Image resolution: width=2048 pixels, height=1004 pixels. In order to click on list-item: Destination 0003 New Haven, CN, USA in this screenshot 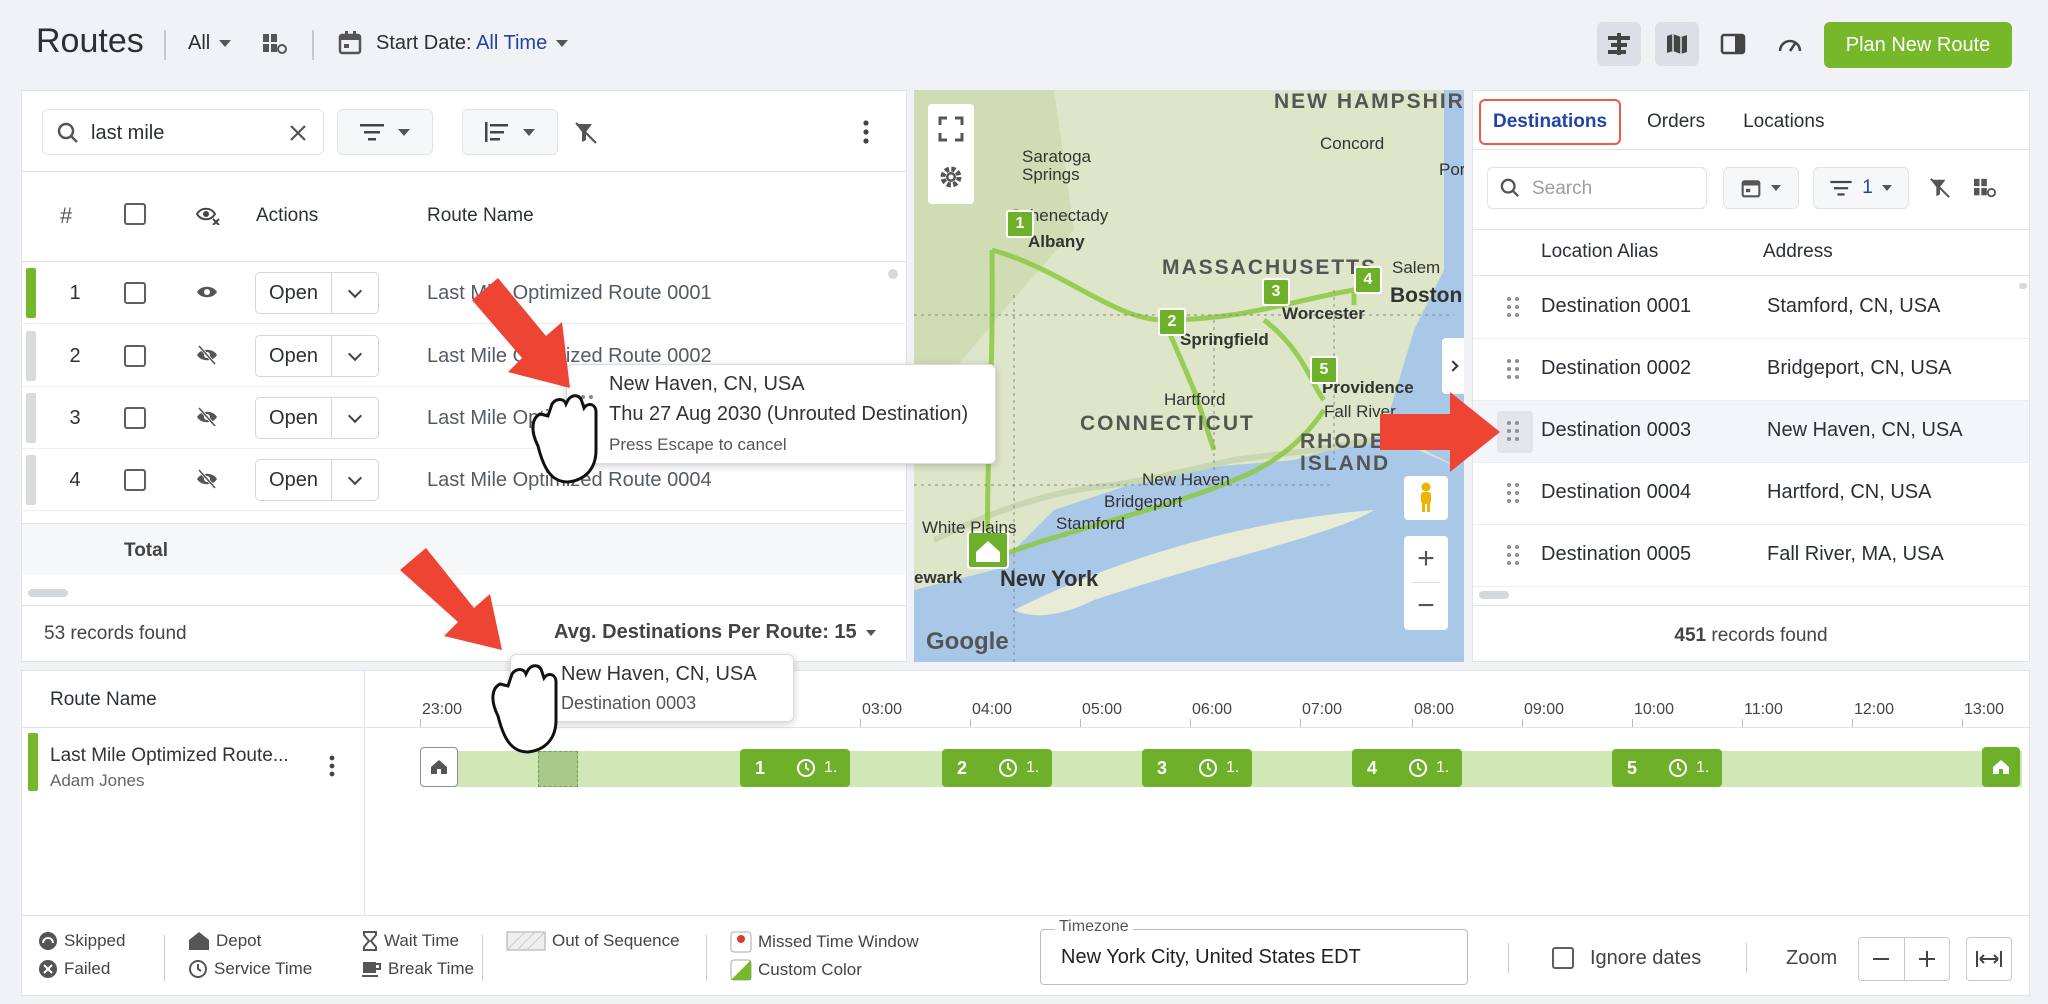, I will do `click(1751, 432)`.